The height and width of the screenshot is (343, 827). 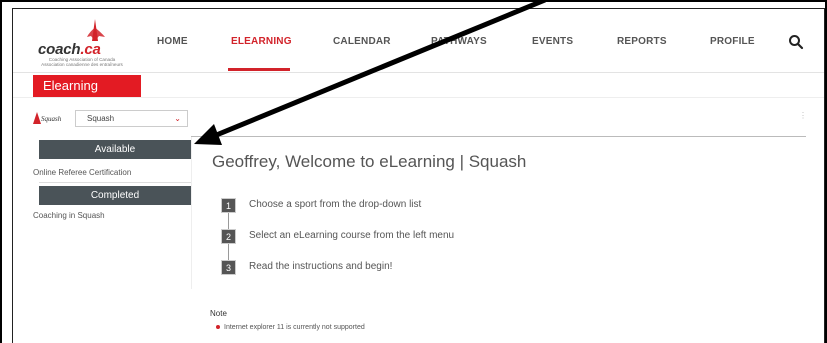 What do you see at coordinates (369, 161) in the screenshot?
I see `welcome-heading: Geoffrey, Welcome to eLearning | Squash` at bounding box center [369, 161].